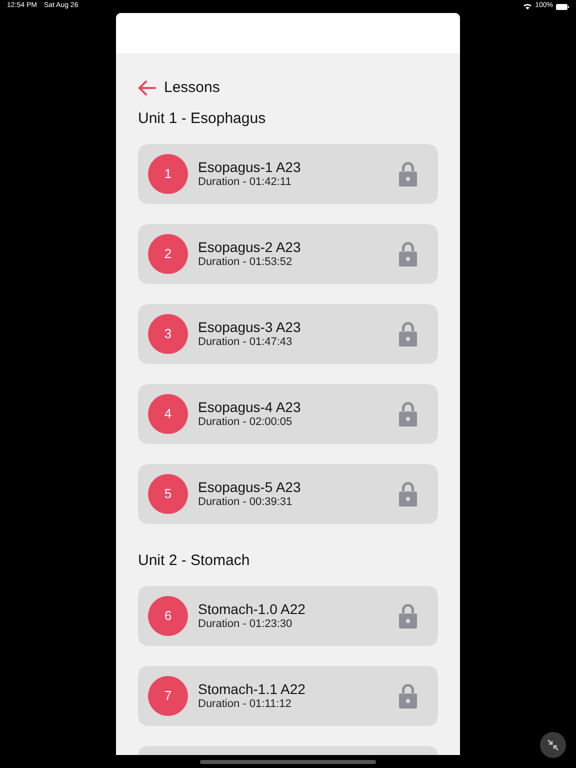  Describe the element at coordinates (249, 407) in the screenshot. I see `lesson-title: Esopagus-4 A23` at that location.